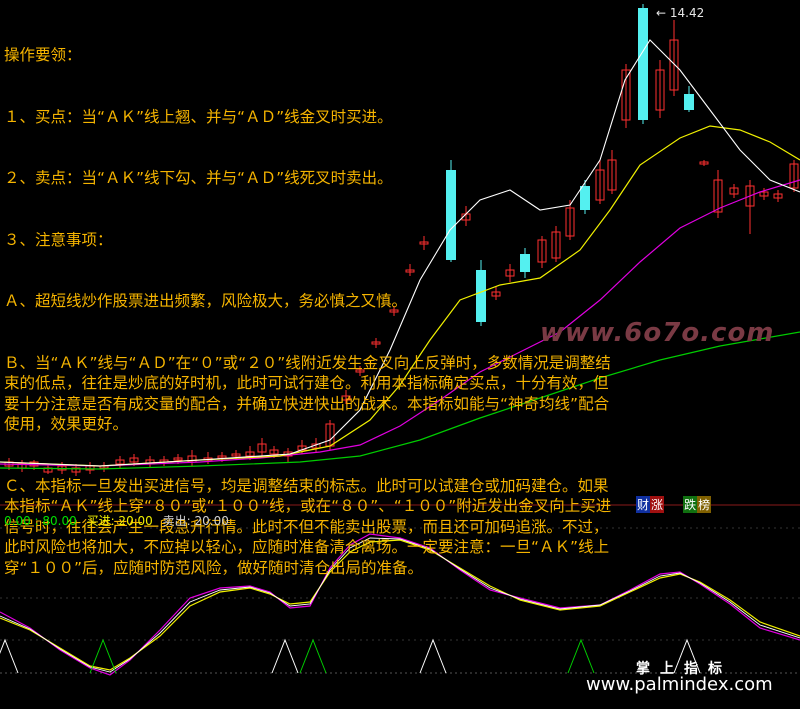 Image resolution: width=800 pixels, height=709 pixels. What do you see at coordinates (657, 504) in the screenshot?
I see `badge-zhang: 涨` at bounding box center [657, 504].